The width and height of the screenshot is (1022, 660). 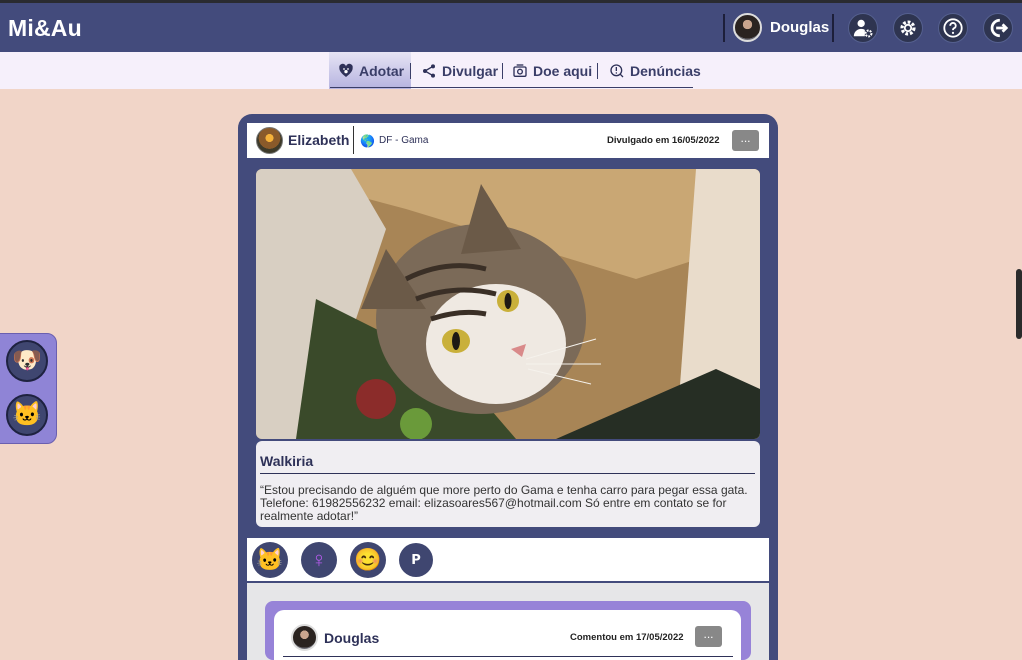 I want to click on settings-button, so click(x=908, y=28).